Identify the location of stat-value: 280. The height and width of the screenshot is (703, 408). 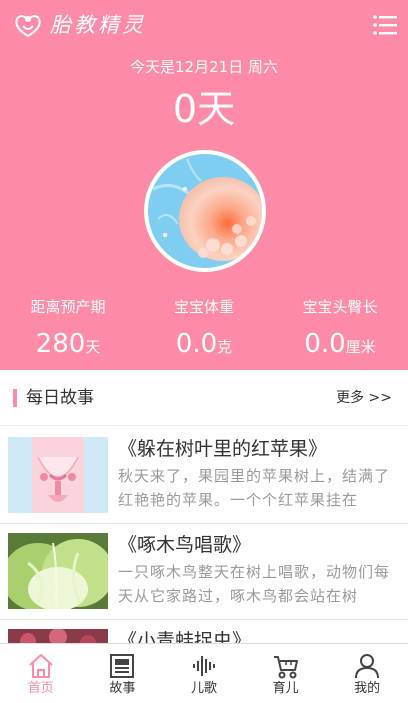
(60, 344).